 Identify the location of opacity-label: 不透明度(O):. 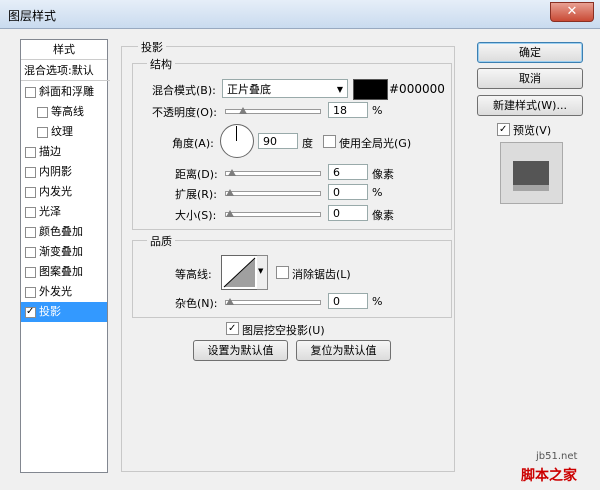
(184, 112).